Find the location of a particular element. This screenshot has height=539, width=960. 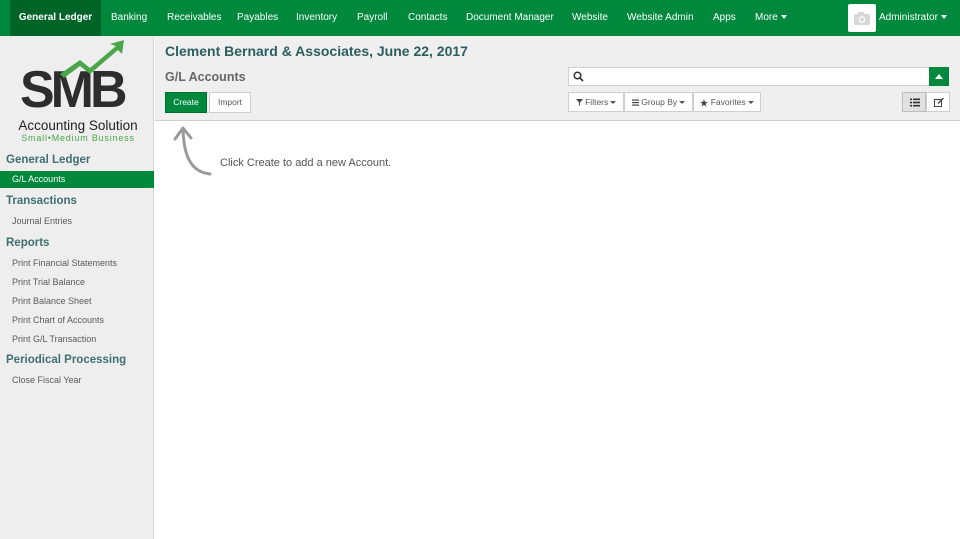

section-transactions: Transactions is located at coordinates (41, 201).